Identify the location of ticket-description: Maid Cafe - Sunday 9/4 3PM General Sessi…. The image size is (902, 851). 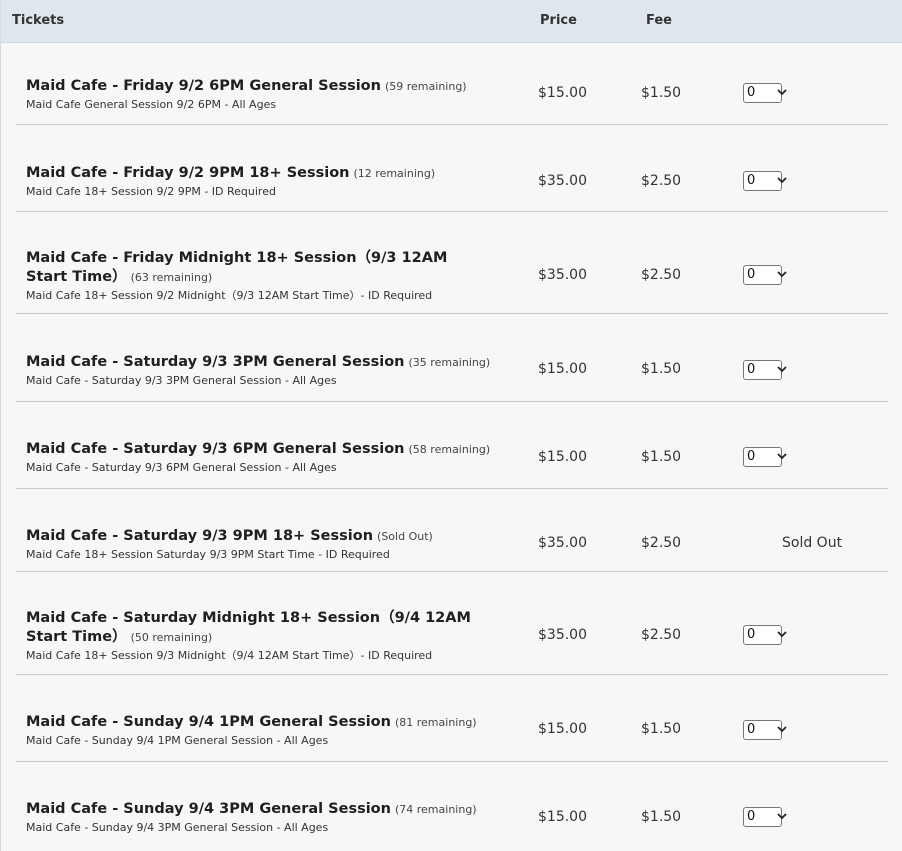
(177, 827).